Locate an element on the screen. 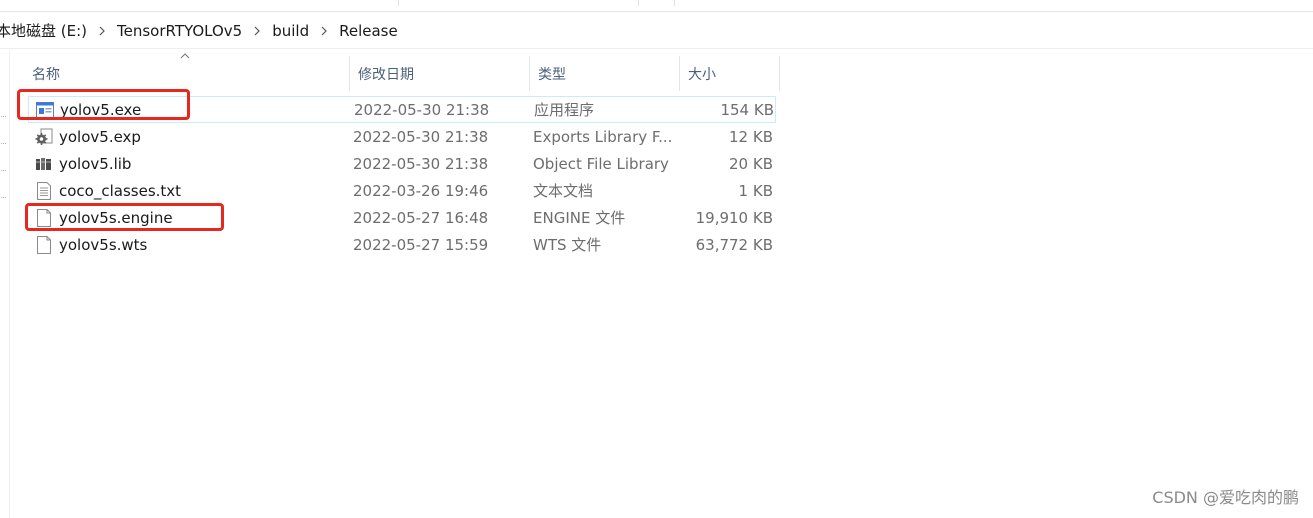 Image resolution: width=1313 pixels, height=518 pixels. file-date: 2022-05-27 16:48 is located at coordinates (421, 217).